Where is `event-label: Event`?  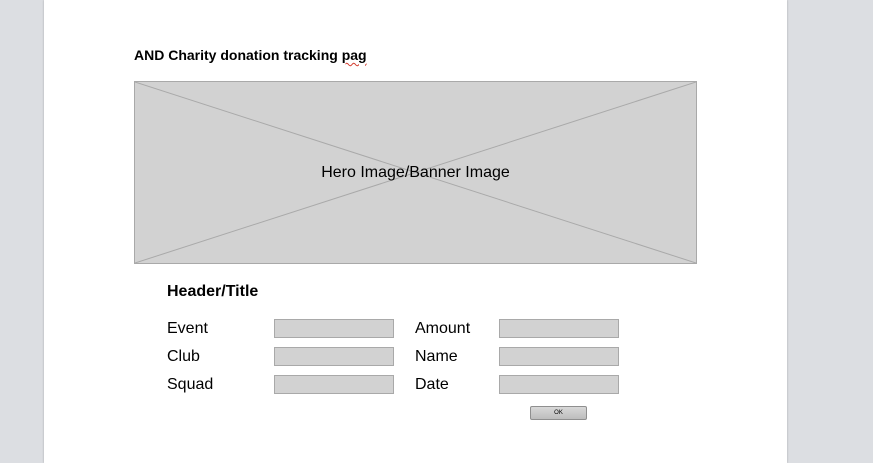 event-label: Event is located at coordinates (187, 328).